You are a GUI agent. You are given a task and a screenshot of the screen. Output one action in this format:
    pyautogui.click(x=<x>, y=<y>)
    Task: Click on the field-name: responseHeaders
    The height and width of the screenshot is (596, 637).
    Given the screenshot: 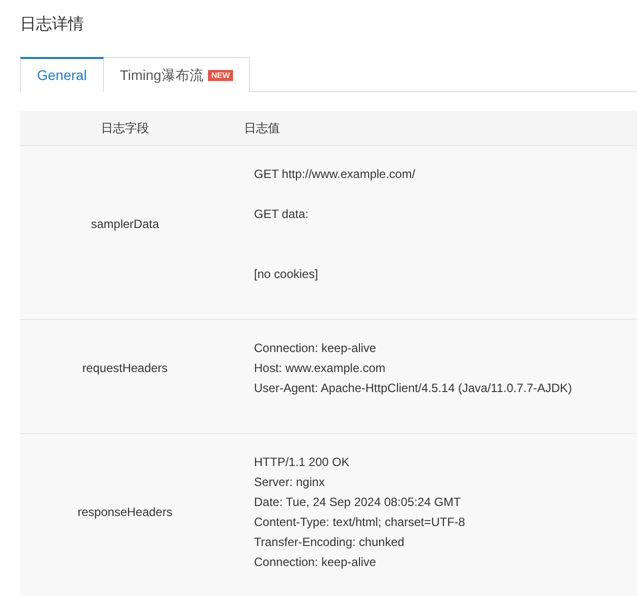 What is the action you would take?
    pyautogui.click(x=125, y=512)
    